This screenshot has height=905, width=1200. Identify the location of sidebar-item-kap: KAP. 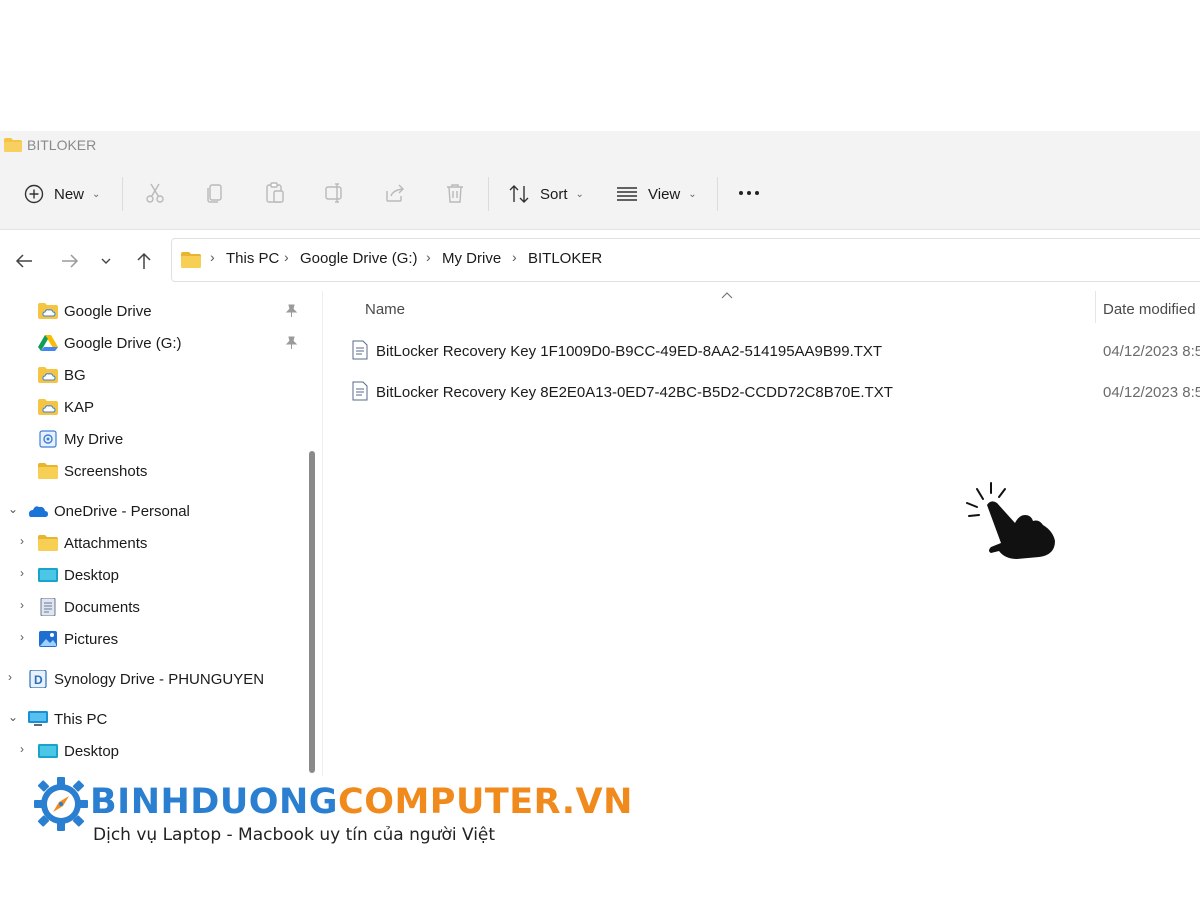
(66, 407).